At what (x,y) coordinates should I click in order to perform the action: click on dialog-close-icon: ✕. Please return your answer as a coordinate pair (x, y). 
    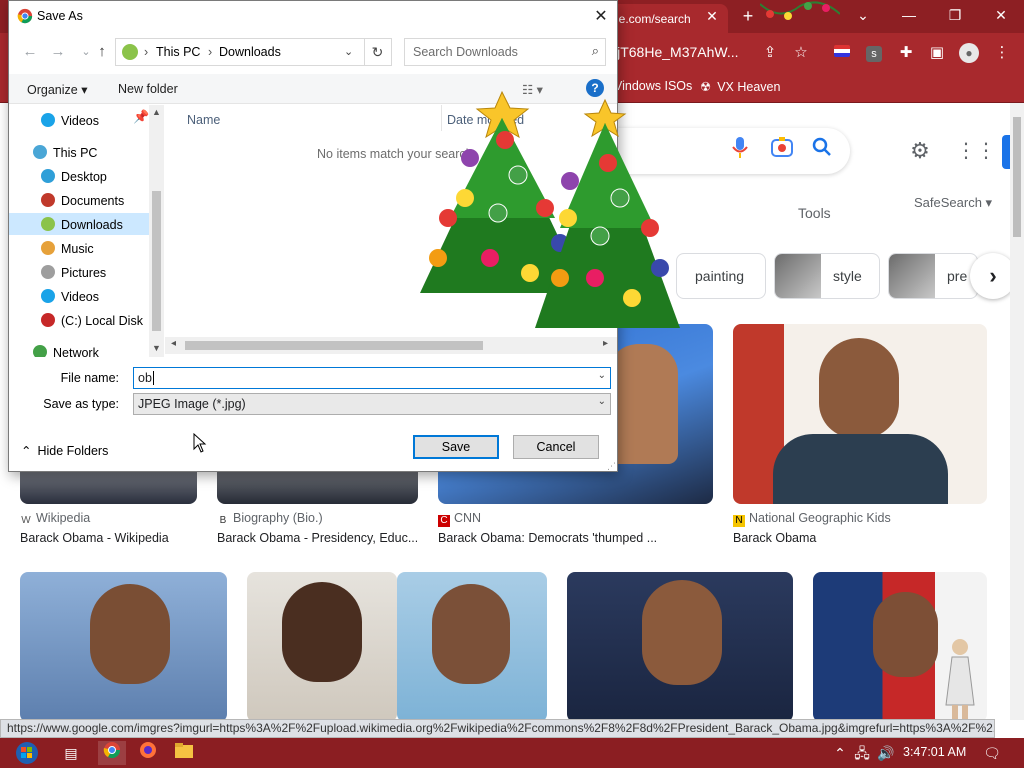
    Looking at the image, I should click on (601, 17).